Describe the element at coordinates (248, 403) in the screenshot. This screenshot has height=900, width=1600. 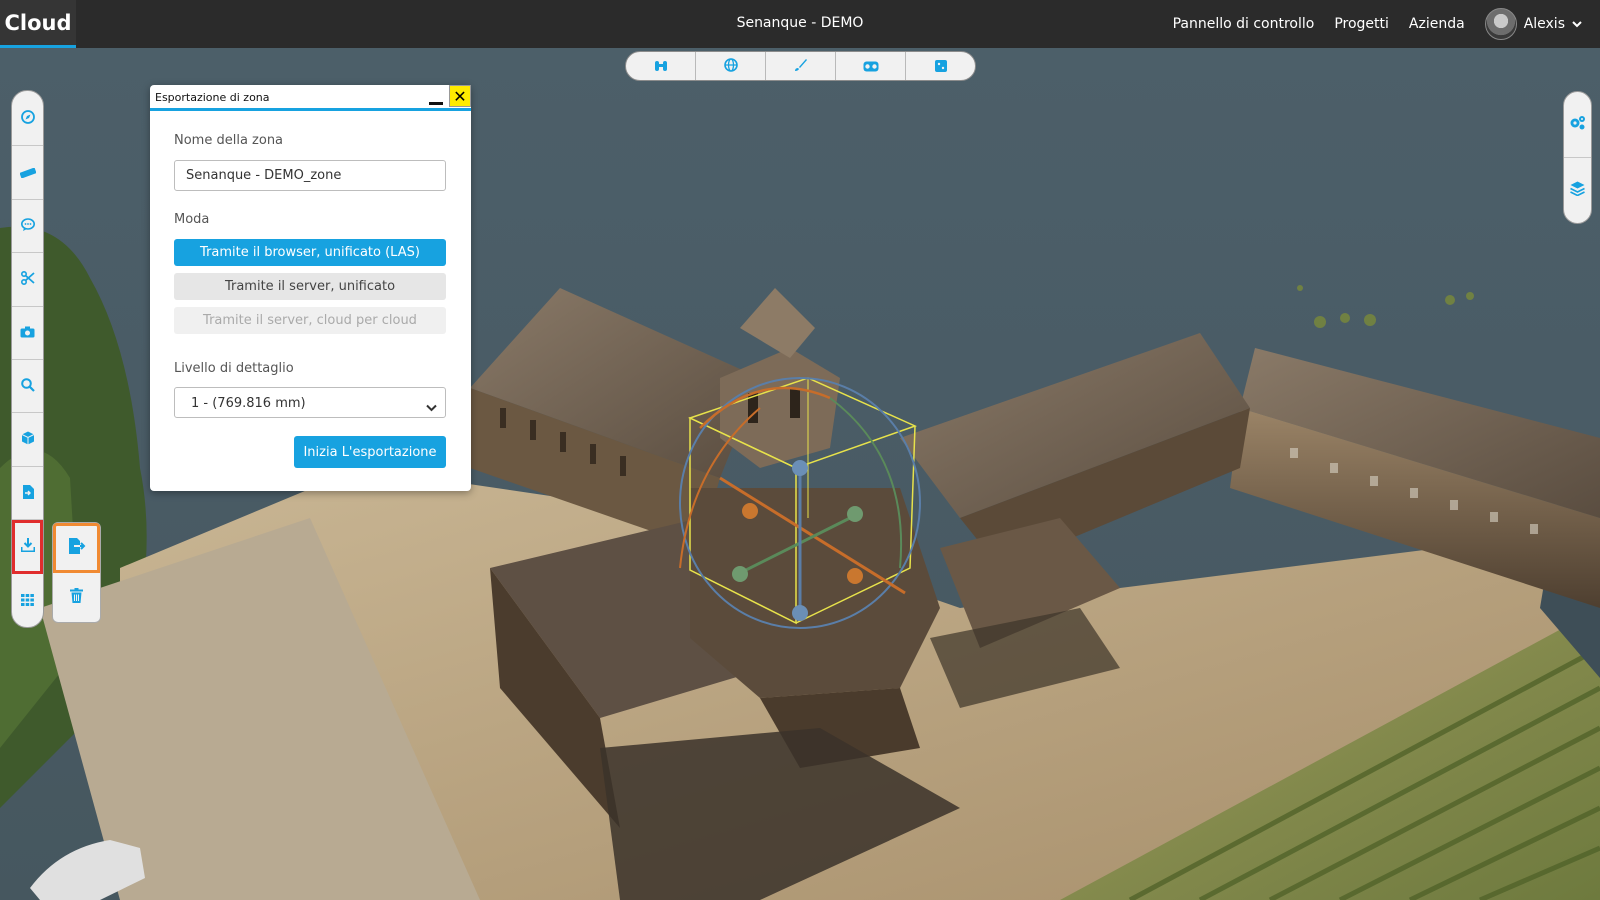
I see `detail-level-value: 1 - (769.816 mm)` at that location.